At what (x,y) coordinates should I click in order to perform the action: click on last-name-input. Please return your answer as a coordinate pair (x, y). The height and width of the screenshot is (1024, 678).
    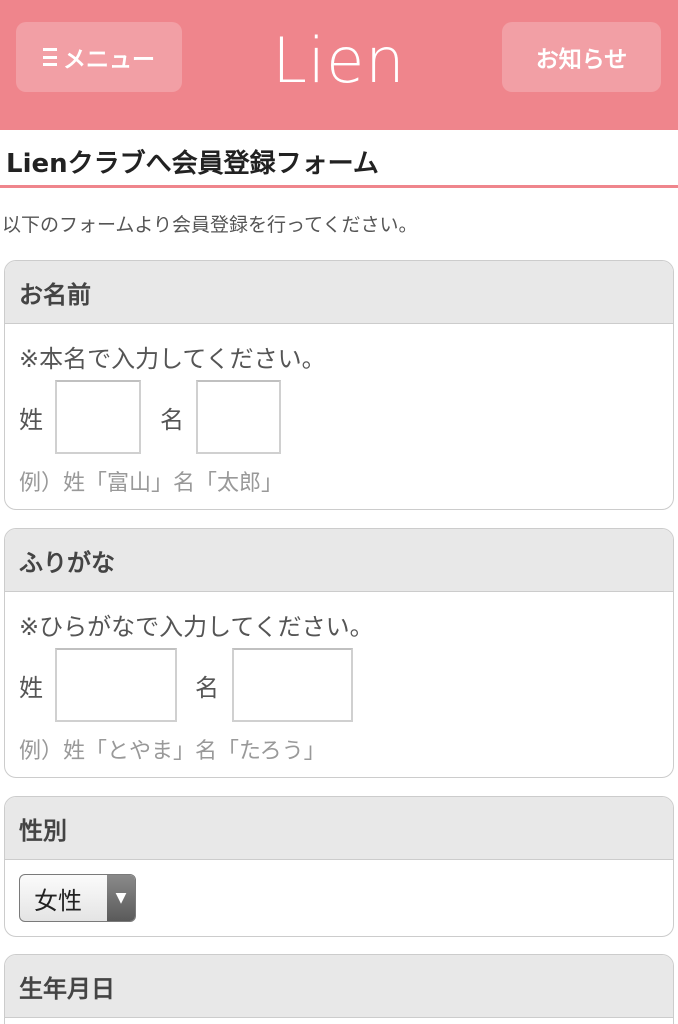
    Looking at the image, I should click on (98, 417).